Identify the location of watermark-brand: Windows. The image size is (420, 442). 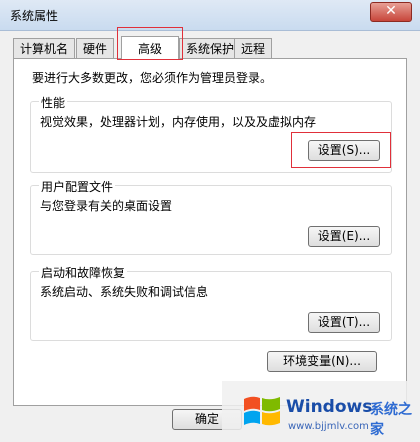
(329, 407).